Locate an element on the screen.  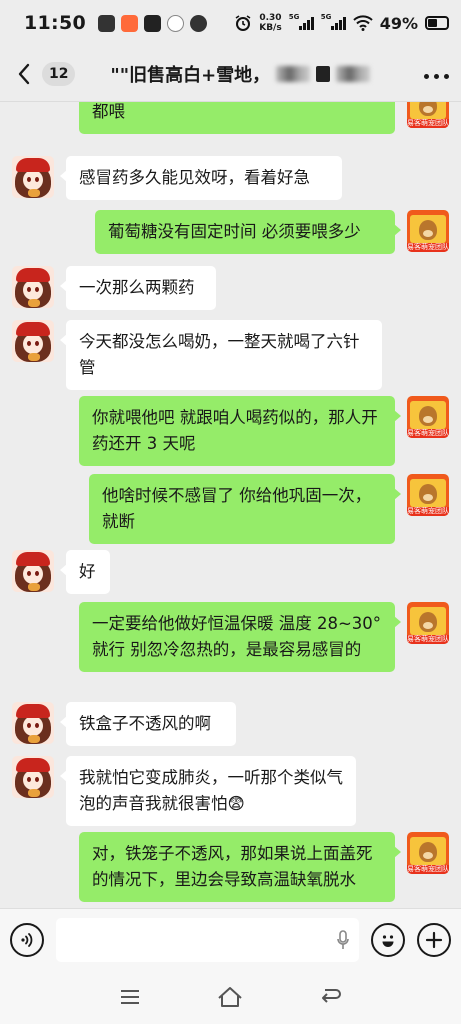
emoji-button is located at coordinates (388, 939).